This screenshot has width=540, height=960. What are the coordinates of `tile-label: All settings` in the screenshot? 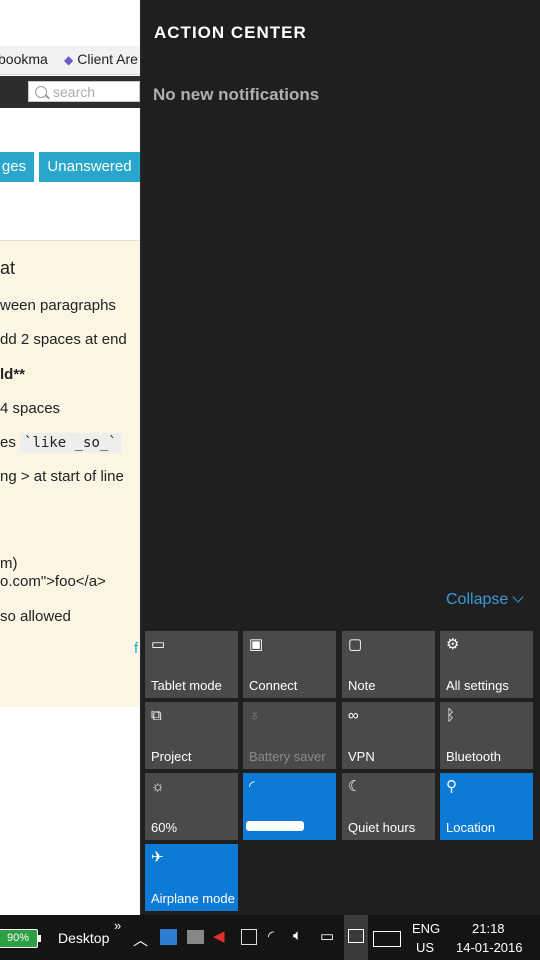 It's located at (477, 685).